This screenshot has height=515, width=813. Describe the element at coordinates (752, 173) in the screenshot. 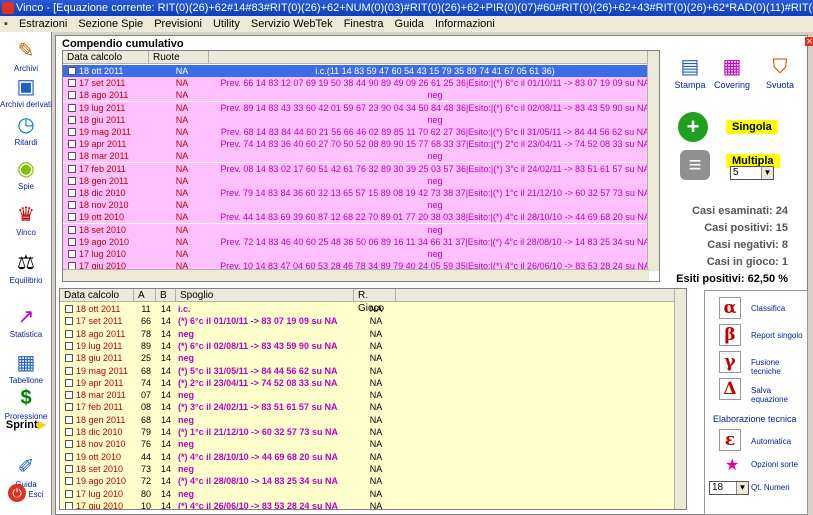

I see `multipla-select: 5 ▼` at that location.